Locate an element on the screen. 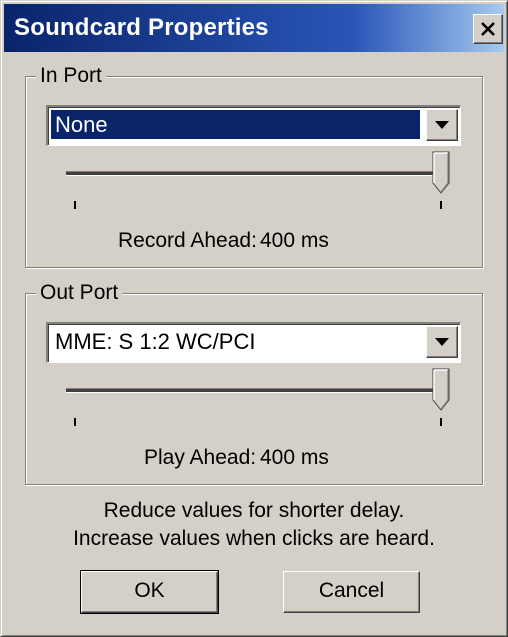 The height and width of the screenshot is (637, 508). in-port-device-select: None is located at coordinates (253, 125).